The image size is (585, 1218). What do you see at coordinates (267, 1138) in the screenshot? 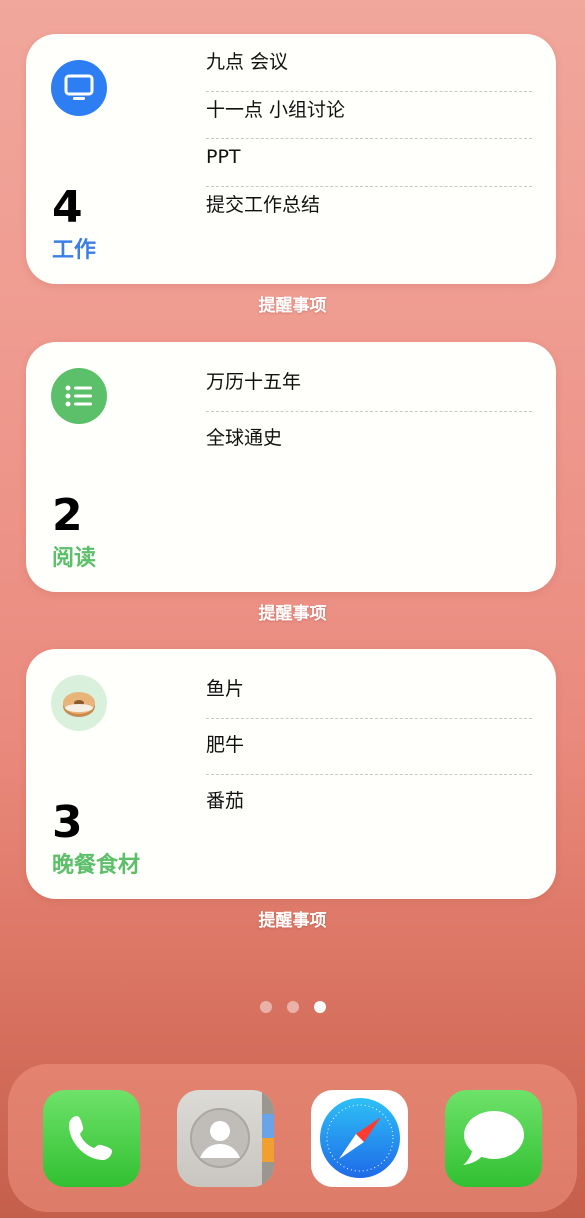
I see `contacts-tabs` at bounding box center [267, 1138].